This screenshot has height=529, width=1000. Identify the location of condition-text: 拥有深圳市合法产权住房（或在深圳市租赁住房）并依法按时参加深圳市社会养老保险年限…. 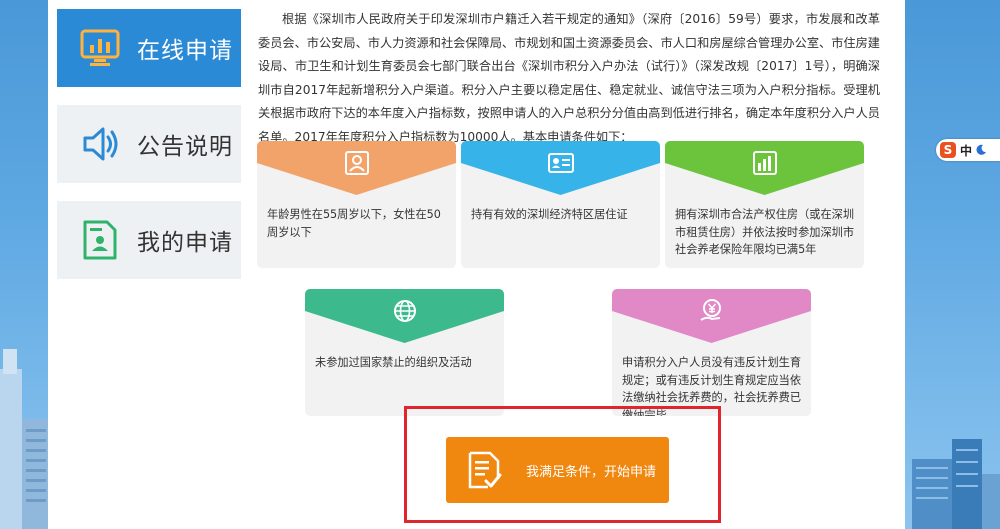
(765, 232).